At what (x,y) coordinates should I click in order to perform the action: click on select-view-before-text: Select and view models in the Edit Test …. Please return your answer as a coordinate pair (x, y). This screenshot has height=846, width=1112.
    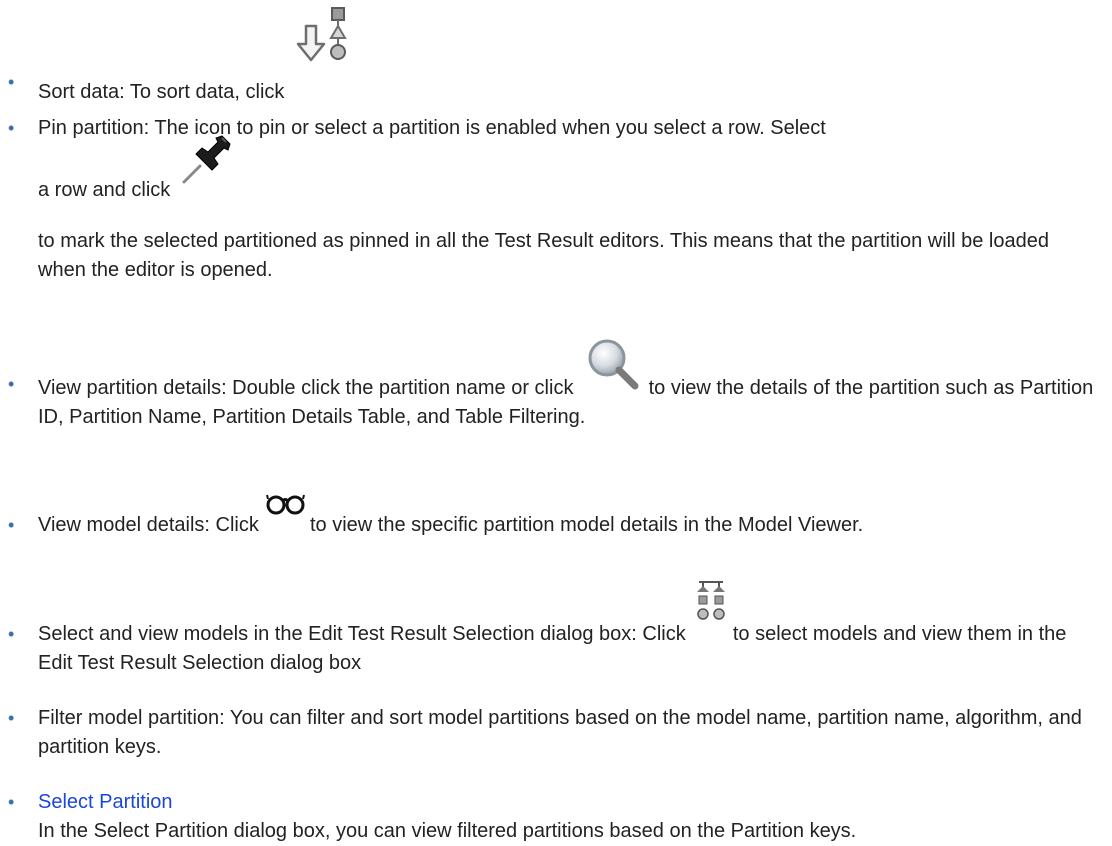
    Looking at the image, I should click on (362, 634).